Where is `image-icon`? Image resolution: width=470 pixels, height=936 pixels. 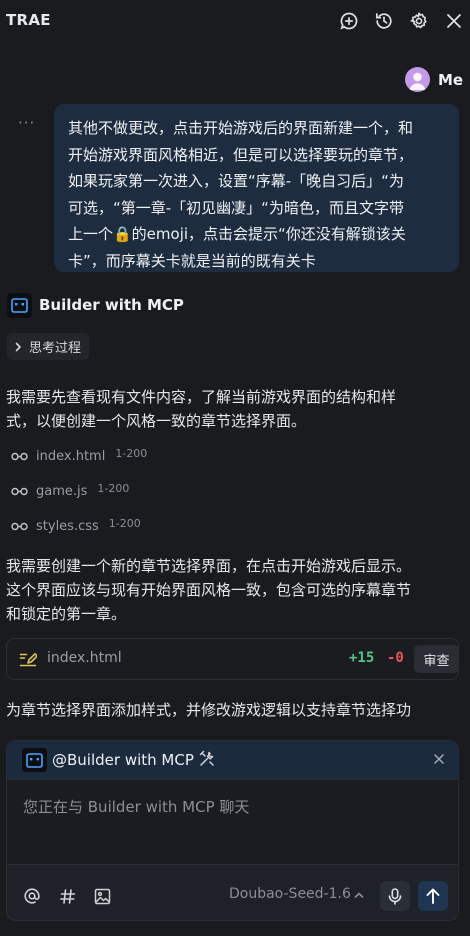
image-icon is located at coordinates (102, 896).